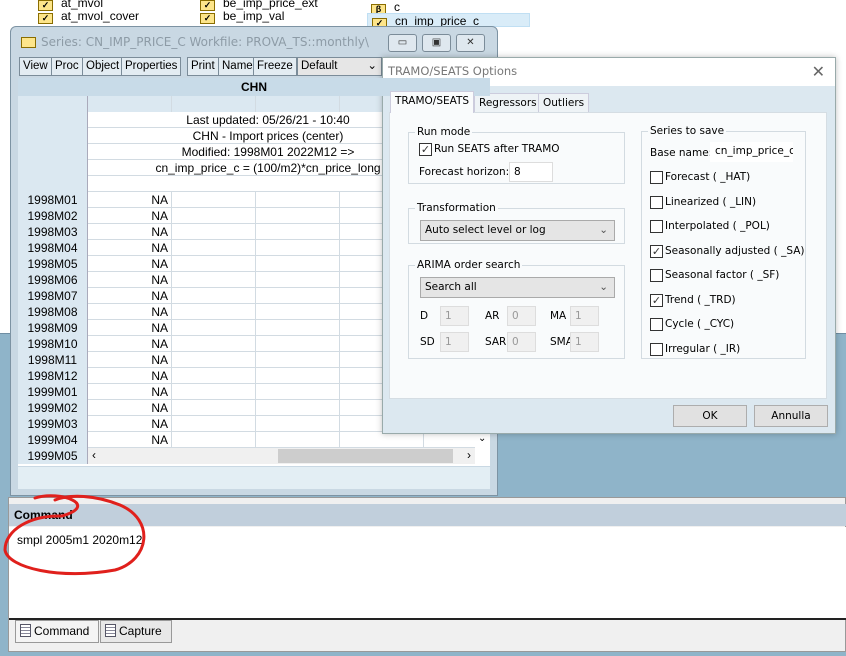  I want to click on tab-tramo-seats: TRAMO/SEATS, so click(432, 102).